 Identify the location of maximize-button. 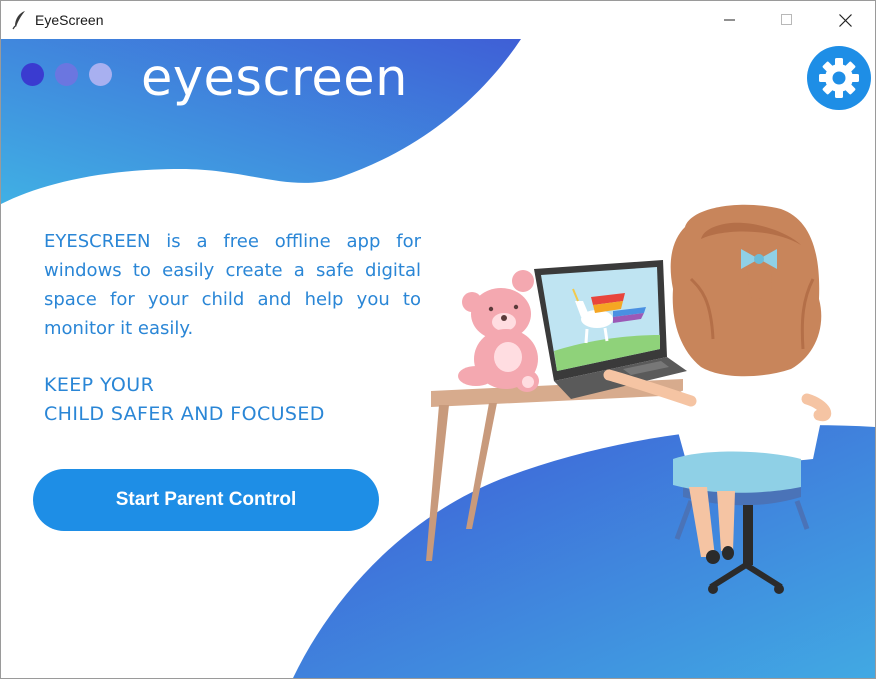
(787, 20).